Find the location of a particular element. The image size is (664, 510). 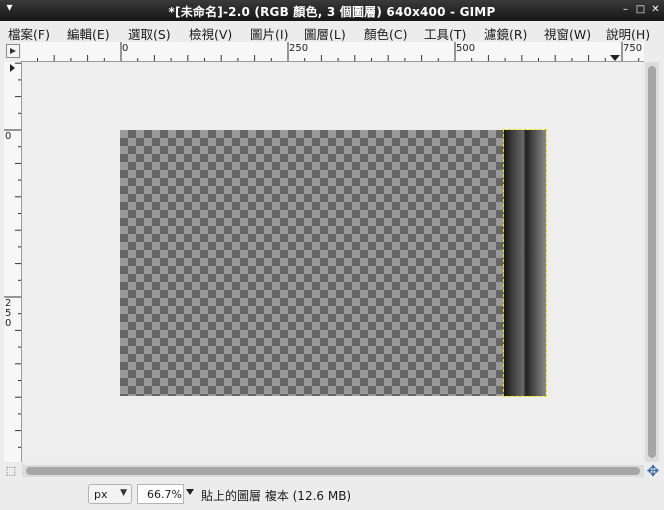

unit-value: px is located at coordinates (101, 494).